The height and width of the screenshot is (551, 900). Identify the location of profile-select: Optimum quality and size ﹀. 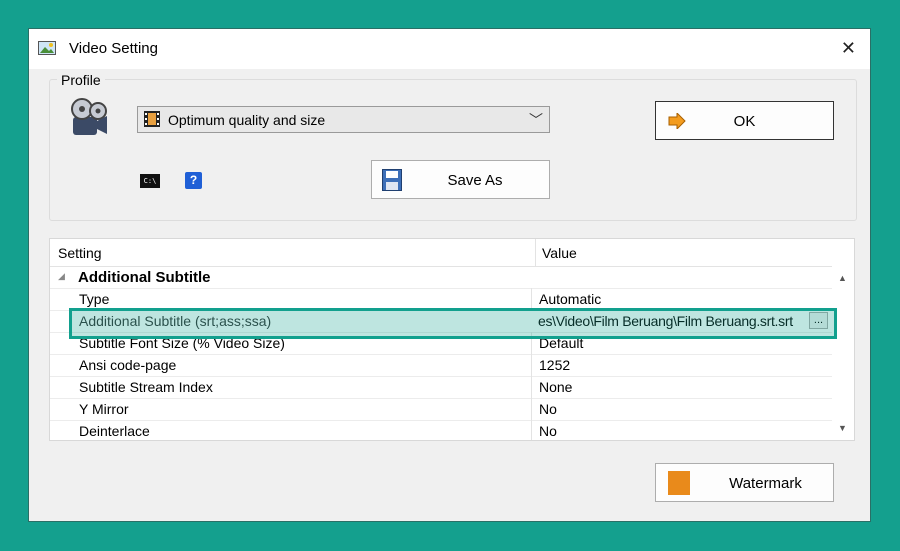
(343, 119).